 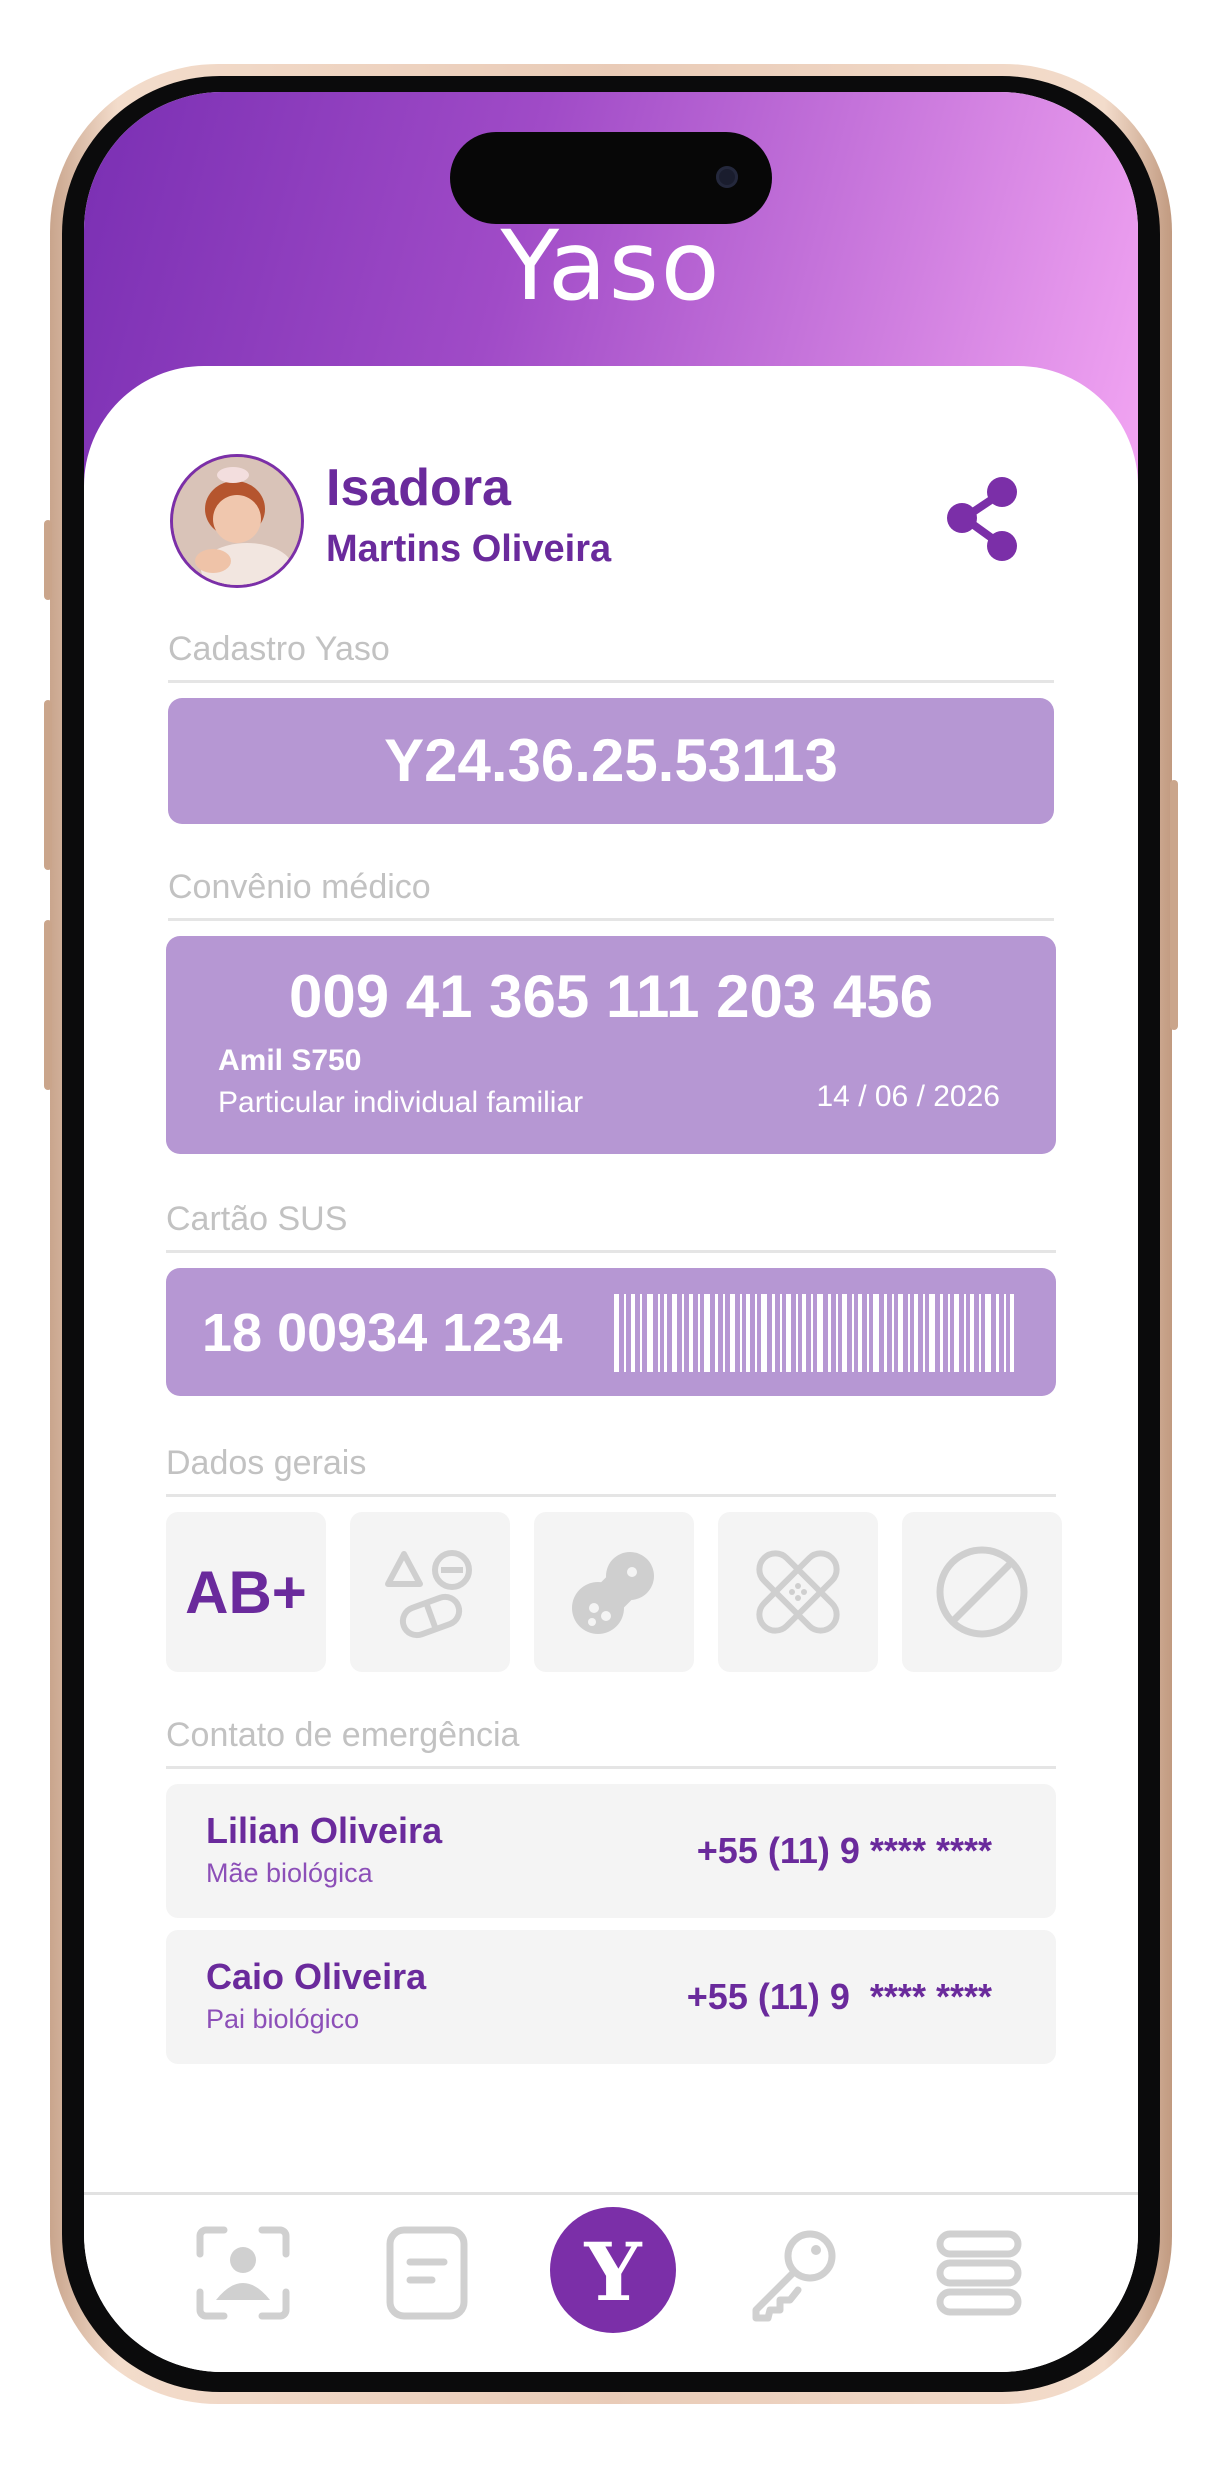 I want to click on medications-icon, so click(x=428, y=1594).